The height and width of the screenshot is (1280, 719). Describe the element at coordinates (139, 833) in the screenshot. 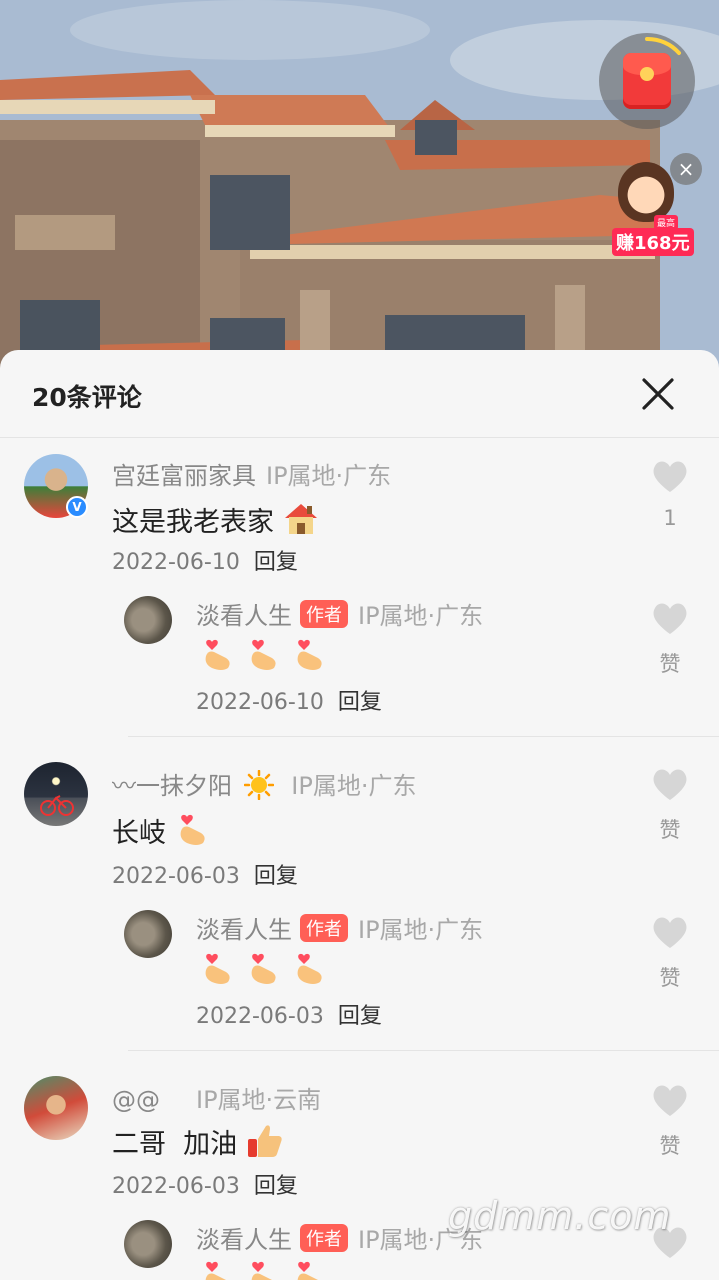

I see `comment-body: 长岐` at that location.